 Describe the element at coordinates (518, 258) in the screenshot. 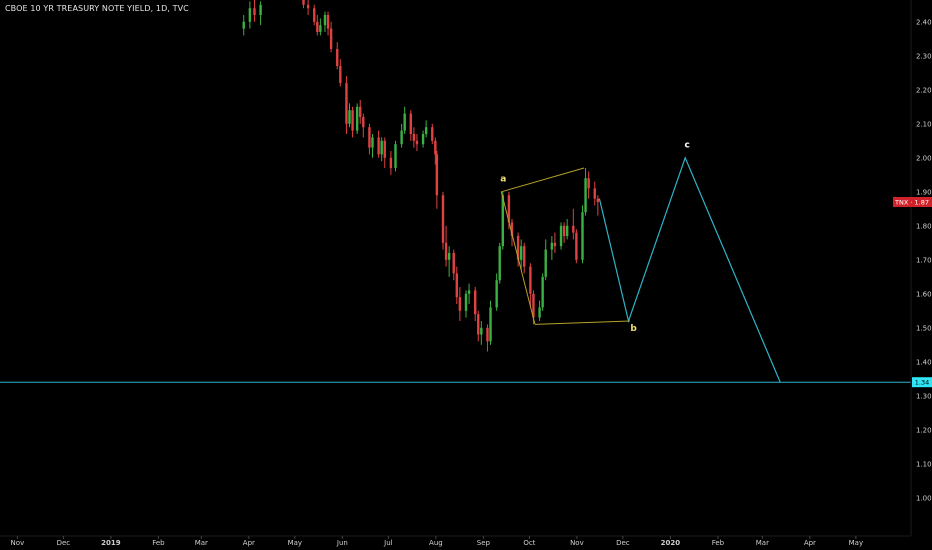

I see `channel-left-line` at that location.